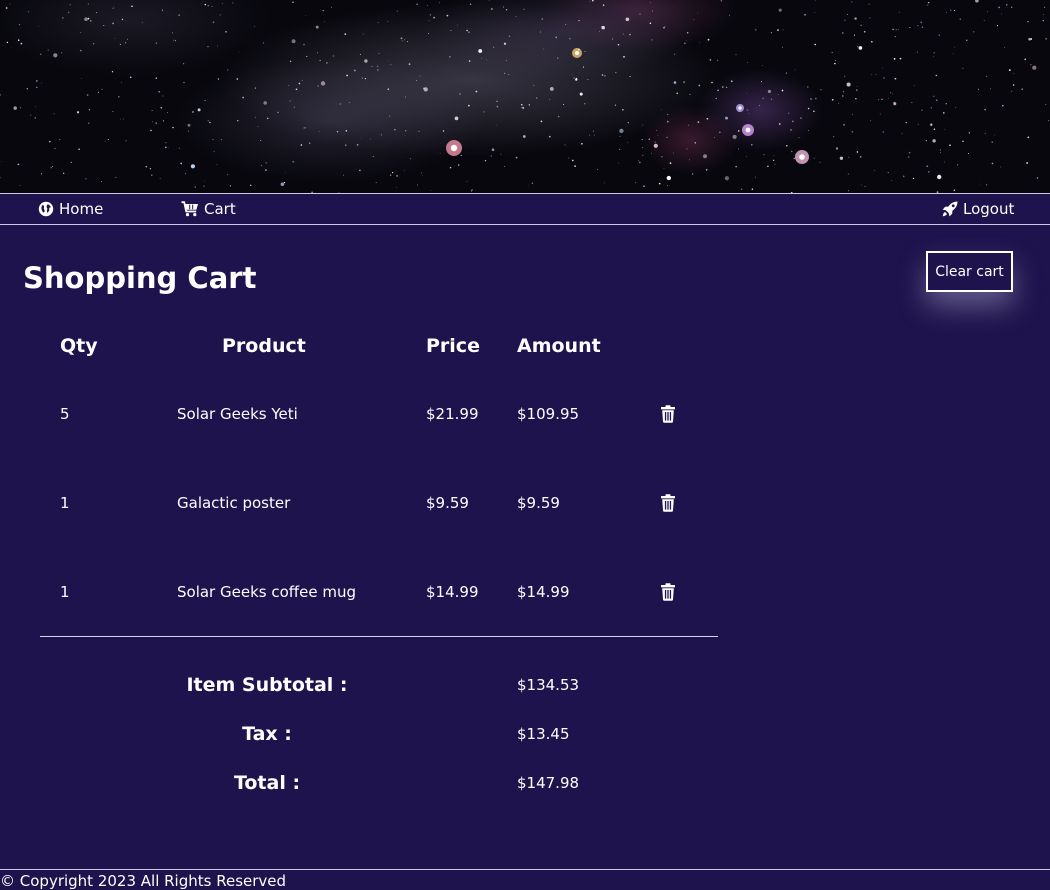 The width and height of the screenshot is (1050, 890). What do you see at coordinates (538, 503) in the screenshot?
I see `cell-amount: $9.59` at bounding box center [538, 503].